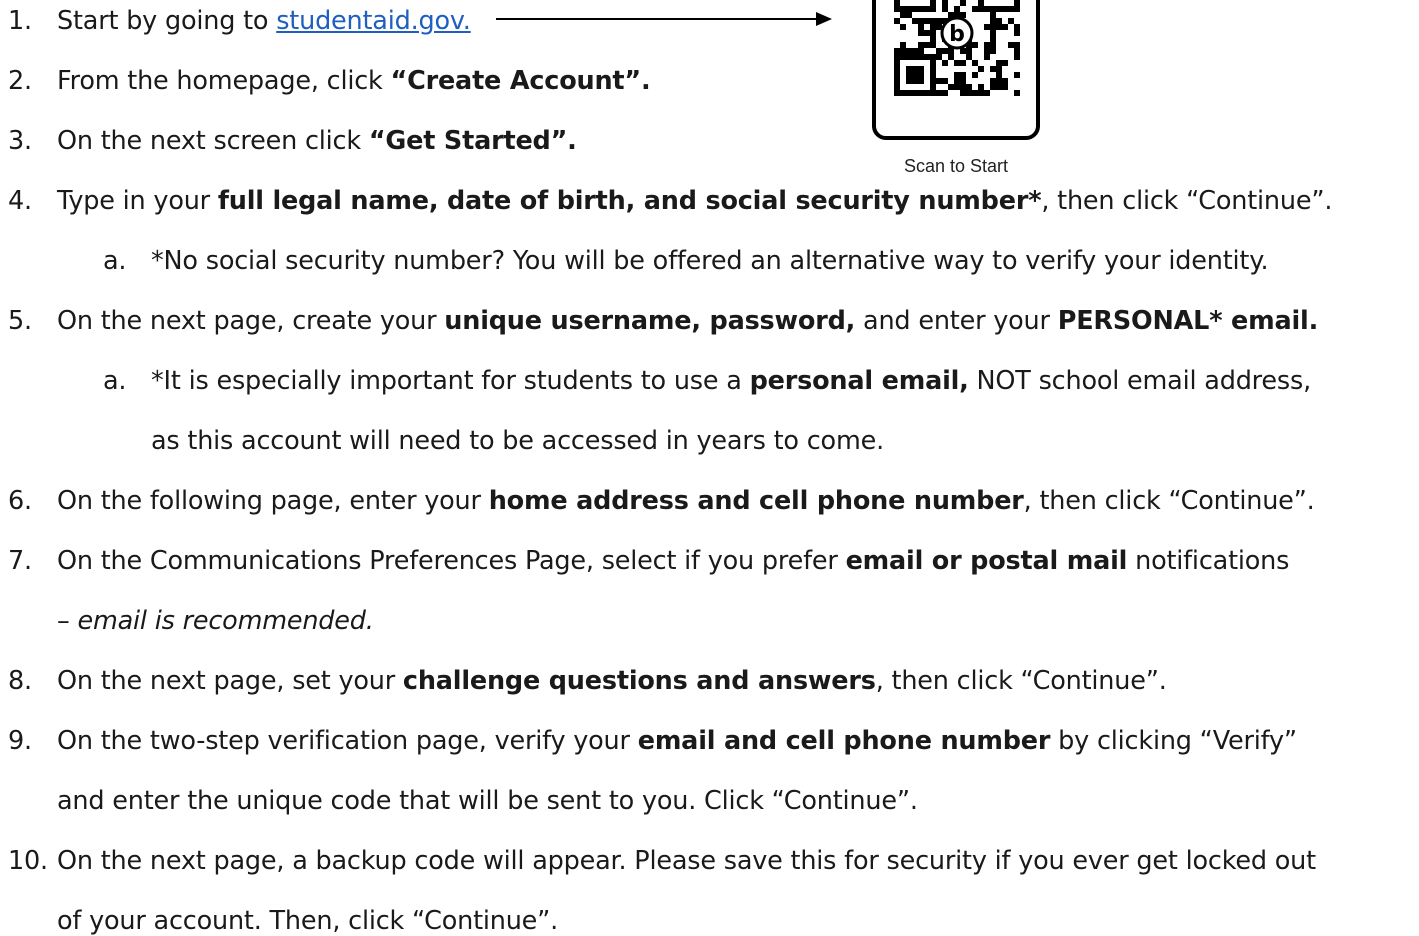  What do you see at coordinates (986, 561) in the screenshot?
I see `emphasis-text: email or postal mail` at bounding box center [986, 561].